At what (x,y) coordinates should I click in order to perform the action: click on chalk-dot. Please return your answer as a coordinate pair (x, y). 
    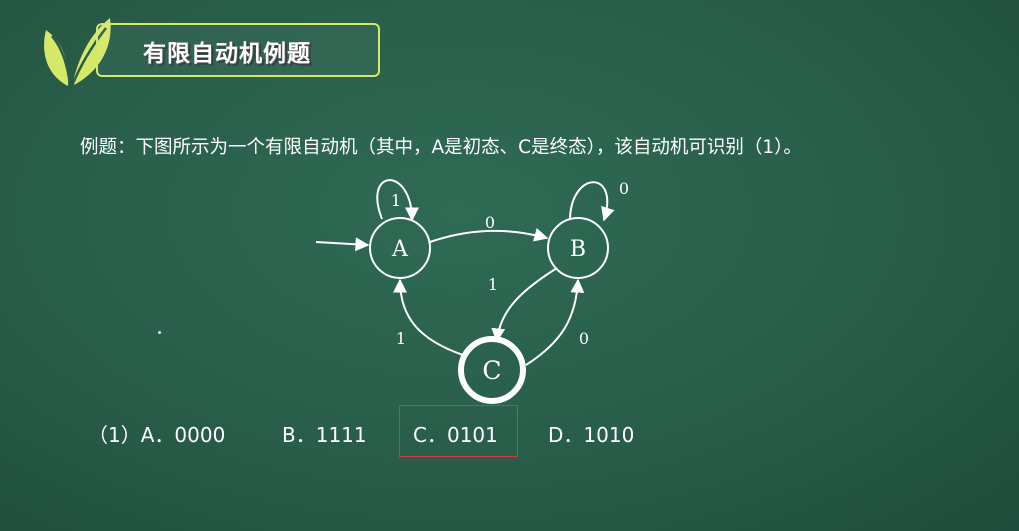
    Looking at the image, I should click on (159, 332).